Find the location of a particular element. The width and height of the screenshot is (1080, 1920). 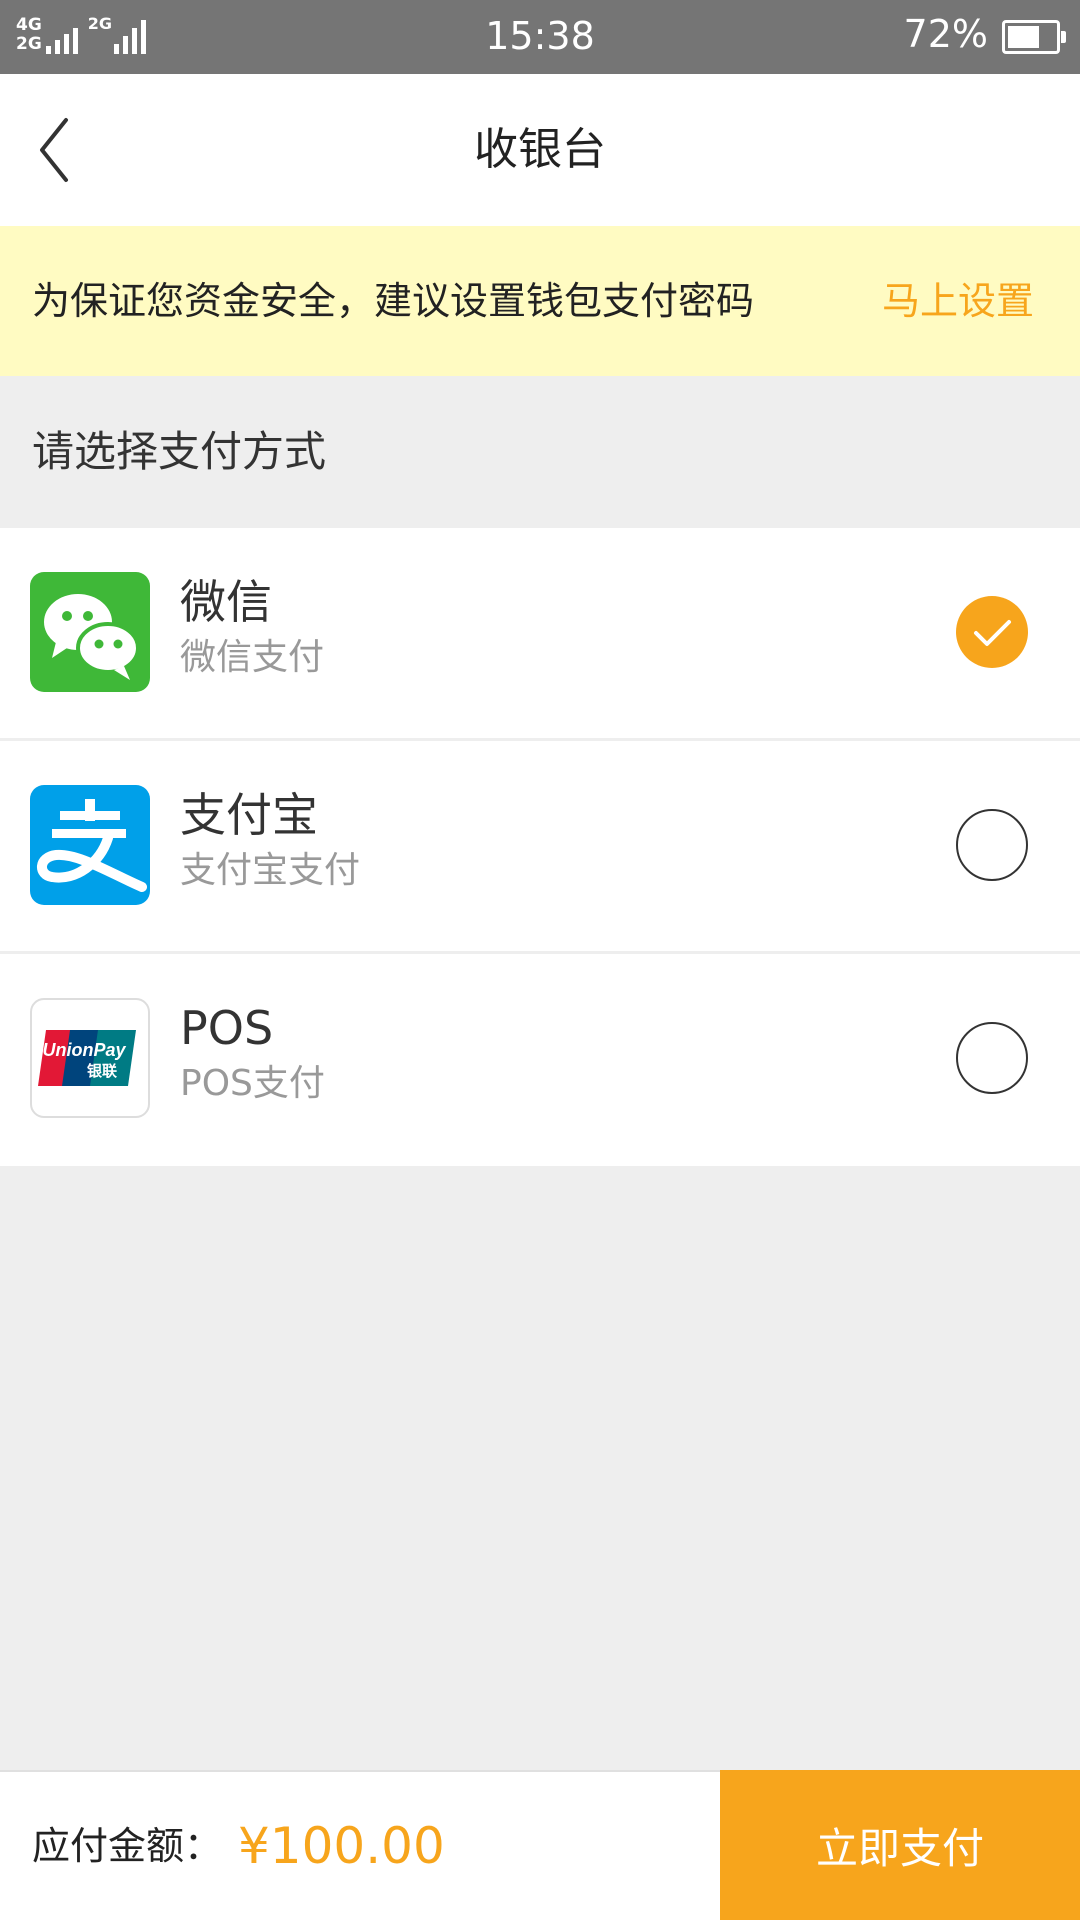

radio-selected is located at coordinates (992, 632).